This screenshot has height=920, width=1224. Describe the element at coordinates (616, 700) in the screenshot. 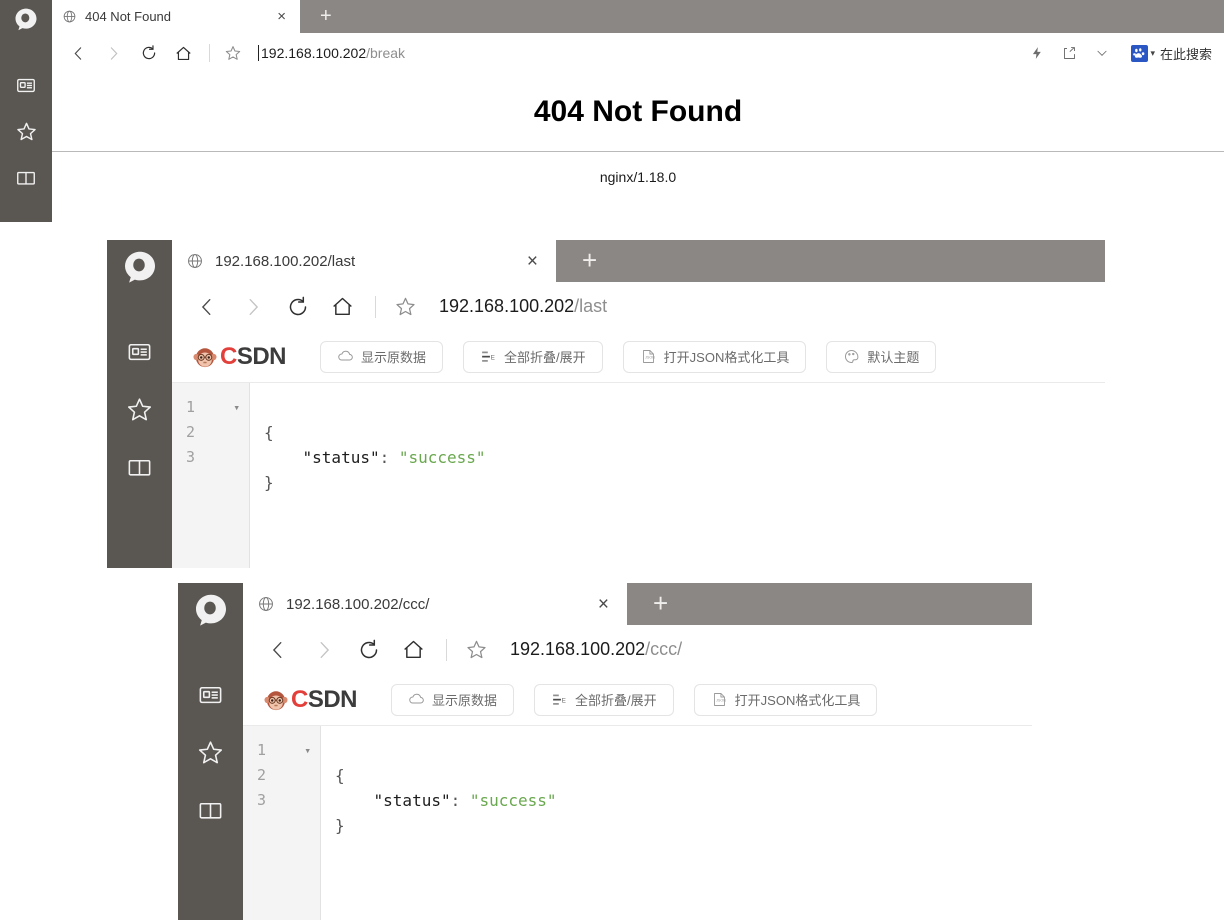

I see `button-label: 全部折叠/展开` at that location.